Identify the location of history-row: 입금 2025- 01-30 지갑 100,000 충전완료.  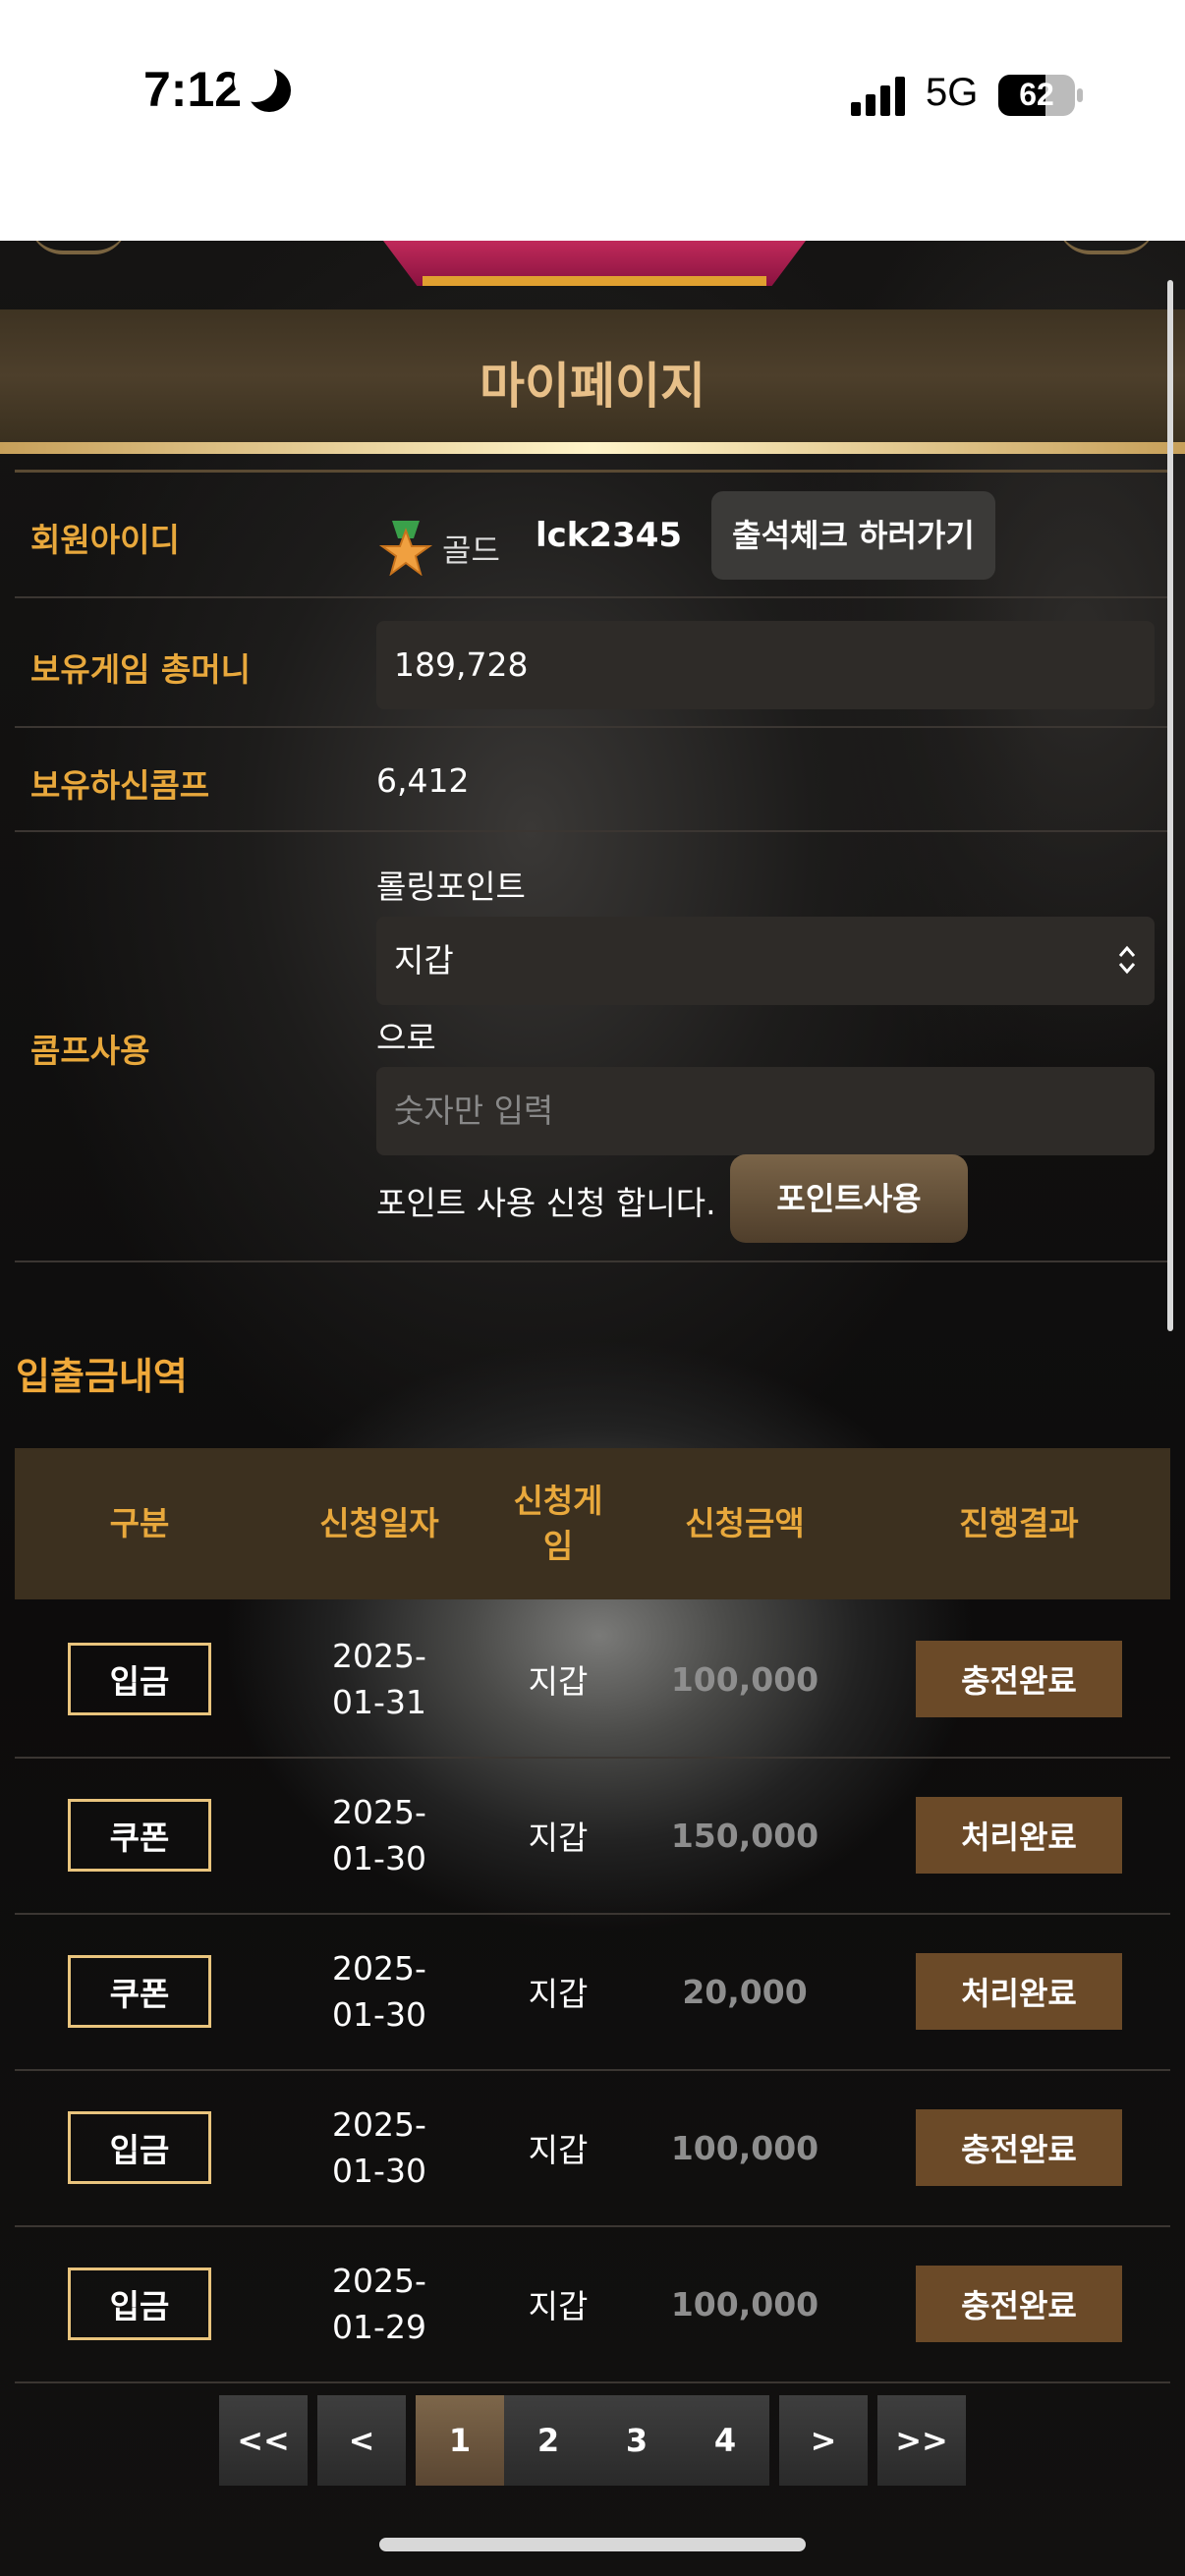
(592, 2148).